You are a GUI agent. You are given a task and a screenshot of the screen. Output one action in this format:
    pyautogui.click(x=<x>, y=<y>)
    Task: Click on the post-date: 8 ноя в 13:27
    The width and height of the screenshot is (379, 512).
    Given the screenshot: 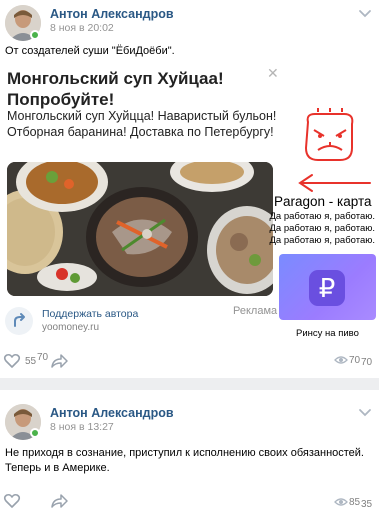 What is the action you would take?
    pyautogui.click(x=82, y=427)
    